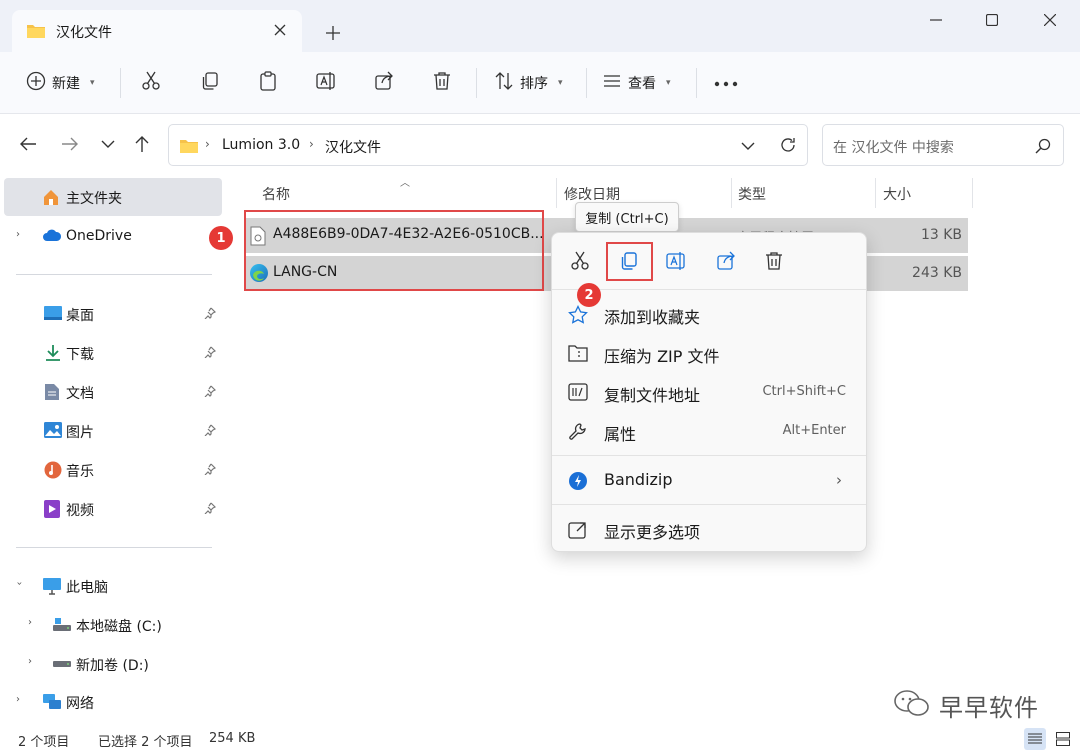 Image resolution: width=1080 pixels, height=755 pixels. I want to click on menu-item-shortcut: Ctrl+Shift+C, so click(804, 391).